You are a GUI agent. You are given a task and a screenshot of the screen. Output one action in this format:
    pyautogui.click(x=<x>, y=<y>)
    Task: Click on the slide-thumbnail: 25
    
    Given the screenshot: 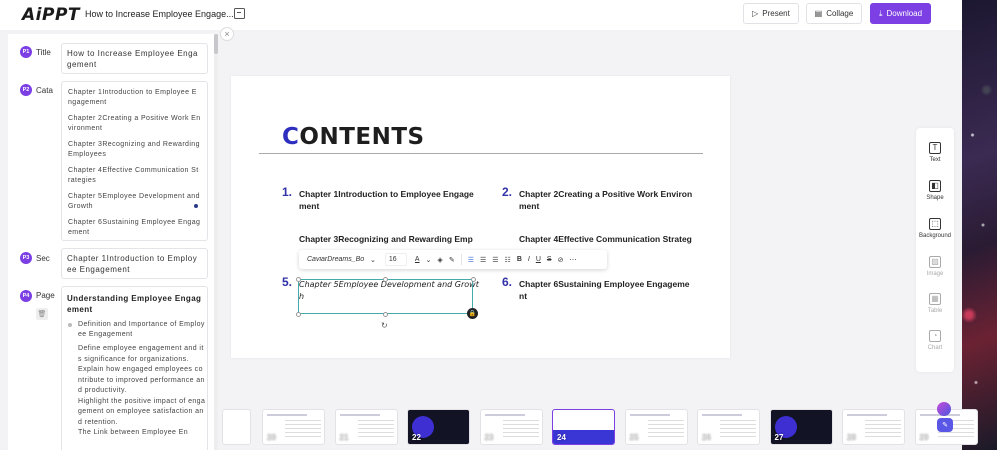 What is the action you would take?
    pyautogui.click(x=656, y=427)
    